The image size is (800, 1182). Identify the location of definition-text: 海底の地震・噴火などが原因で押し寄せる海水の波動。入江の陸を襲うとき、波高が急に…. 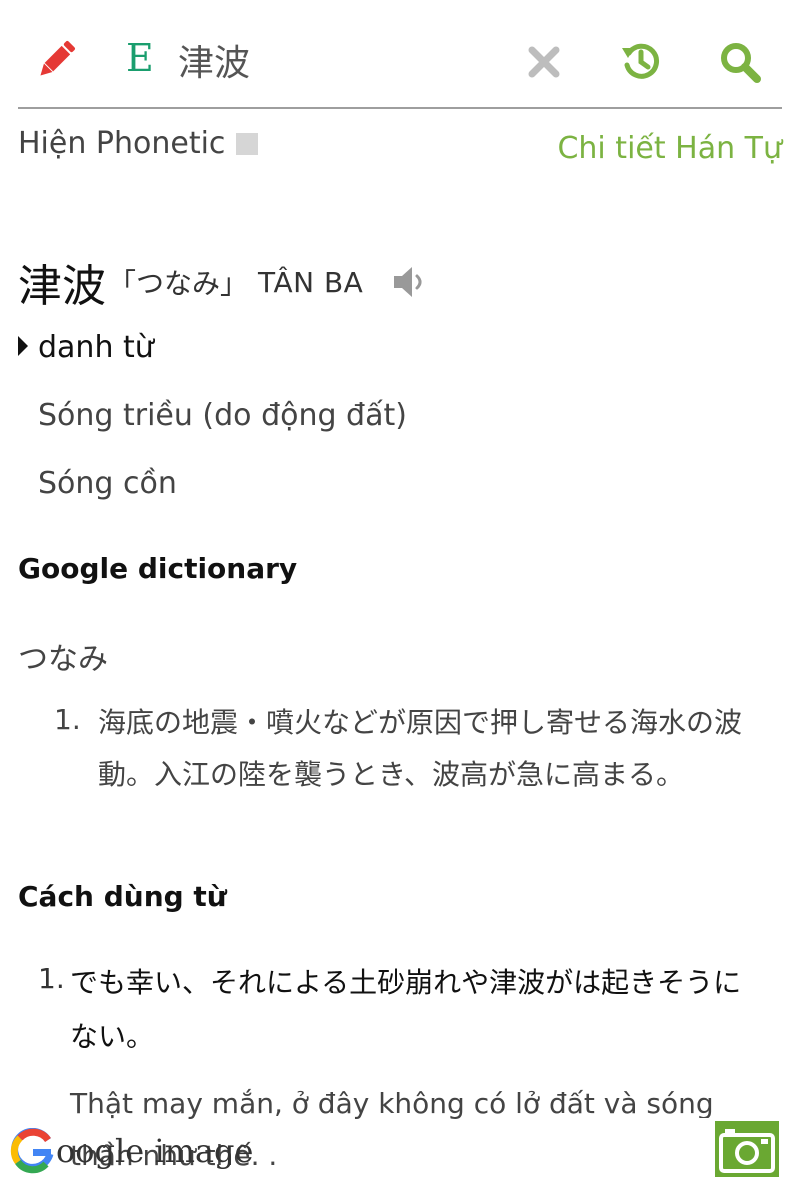
(420, 748).